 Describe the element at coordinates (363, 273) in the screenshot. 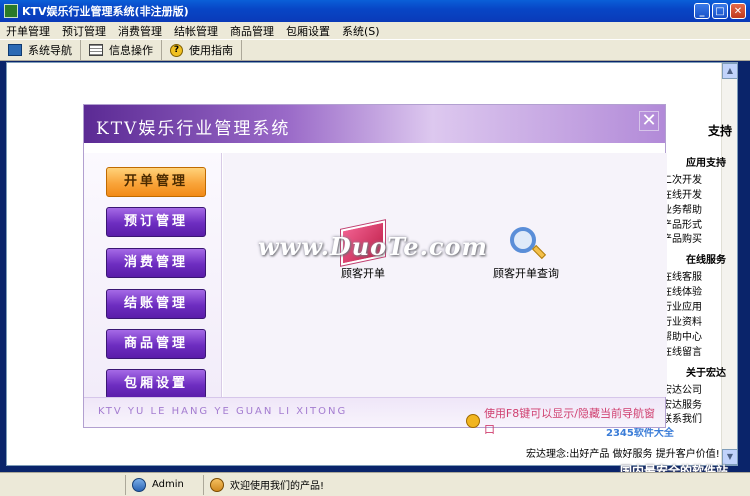

I see `content-item-label: 顾客开单` at that location.